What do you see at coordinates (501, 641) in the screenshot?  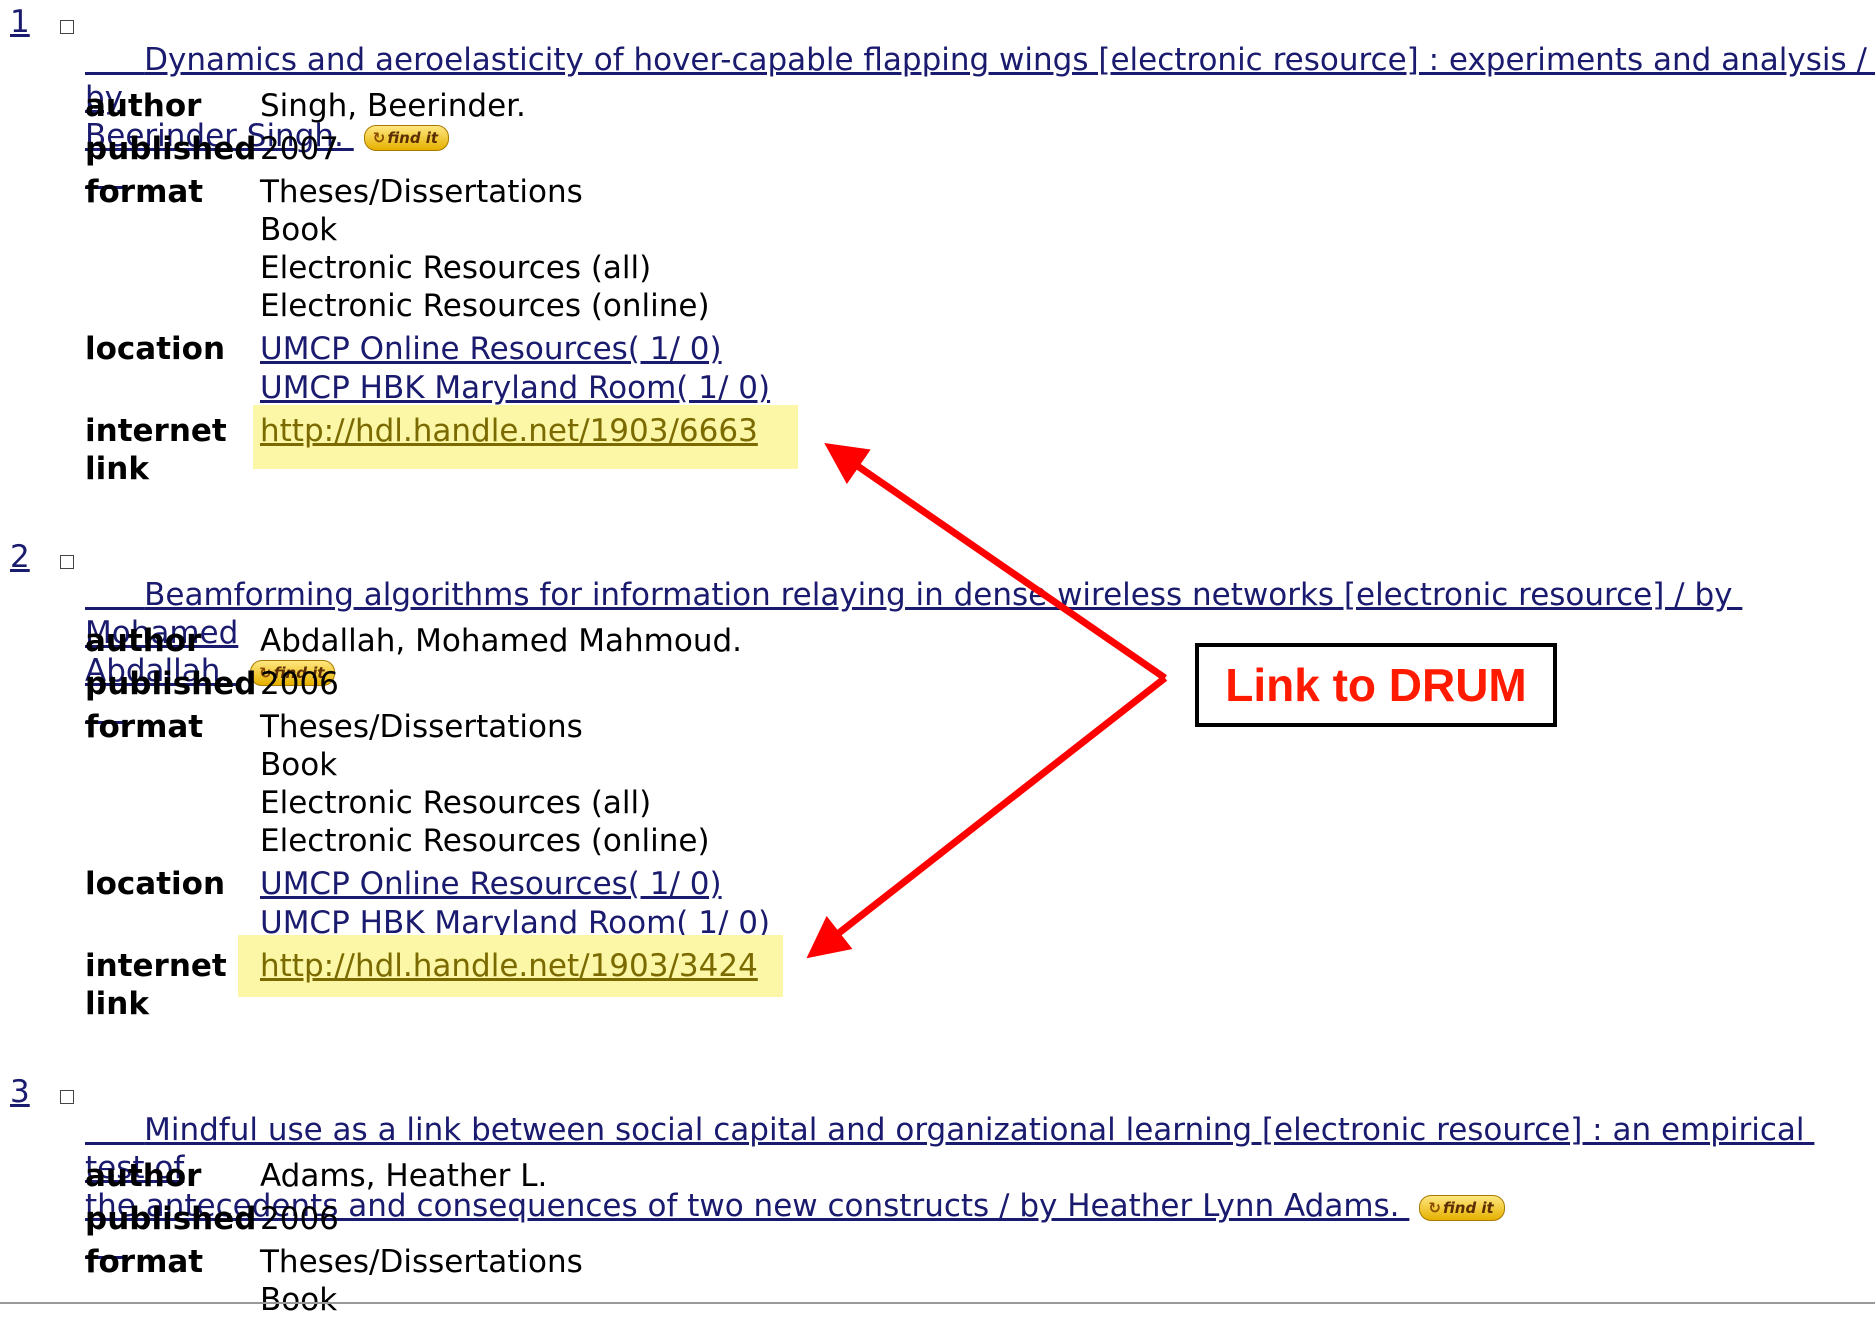 I see `author-value: Abdallah, Mohamed Mahmoud.` at bounding box center [501, 641].